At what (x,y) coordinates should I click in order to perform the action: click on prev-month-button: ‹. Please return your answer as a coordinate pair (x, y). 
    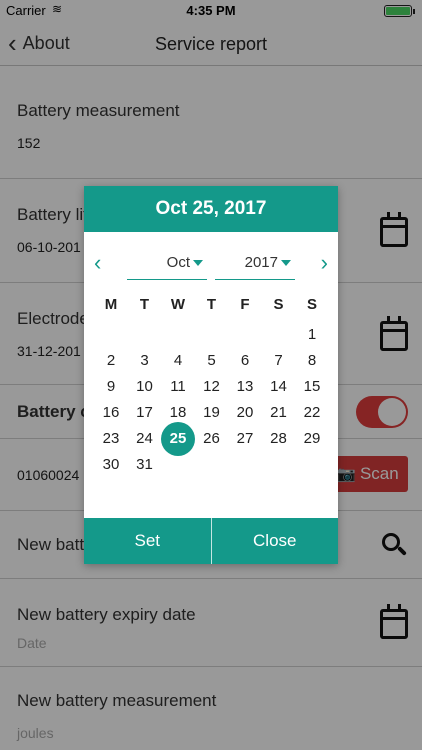
    Looking at the image, I should click on (97, 263).